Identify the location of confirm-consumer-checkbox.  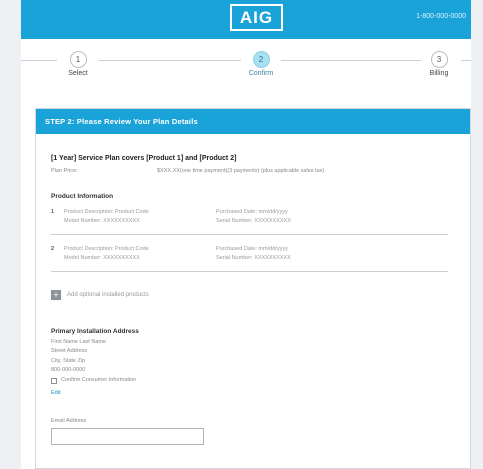
(54, 381).